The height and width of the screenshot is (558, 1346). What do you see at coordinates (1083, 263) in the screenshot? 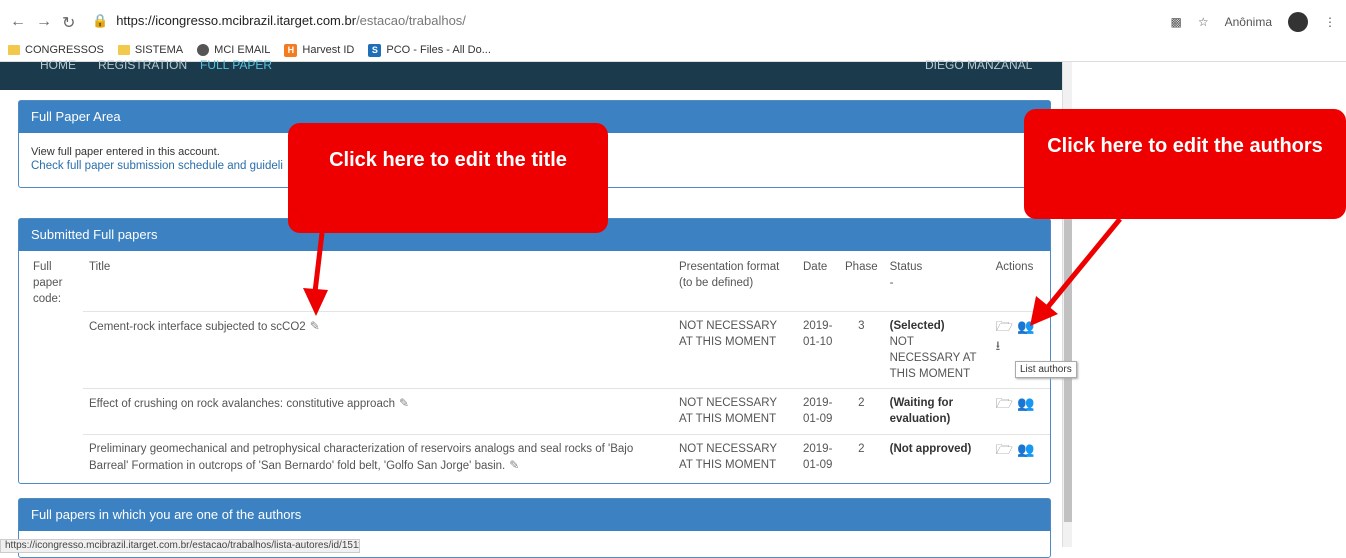
I see `arrow-to-authors` at bounding box center [1083, 263].